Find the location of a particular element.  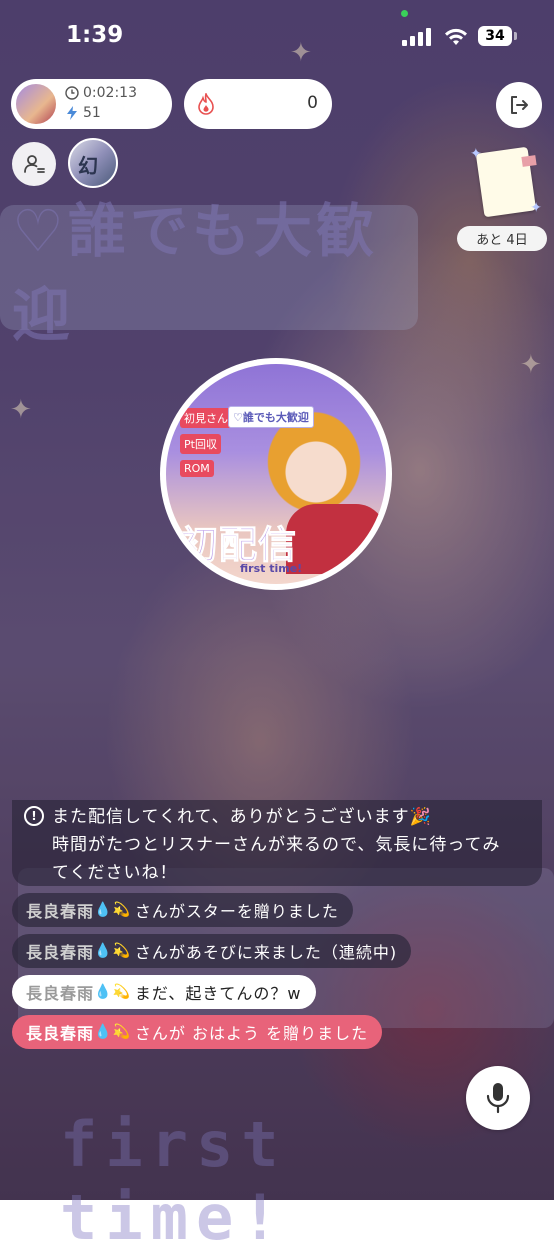

score-value: 0 is located at coordinates (312, 103).